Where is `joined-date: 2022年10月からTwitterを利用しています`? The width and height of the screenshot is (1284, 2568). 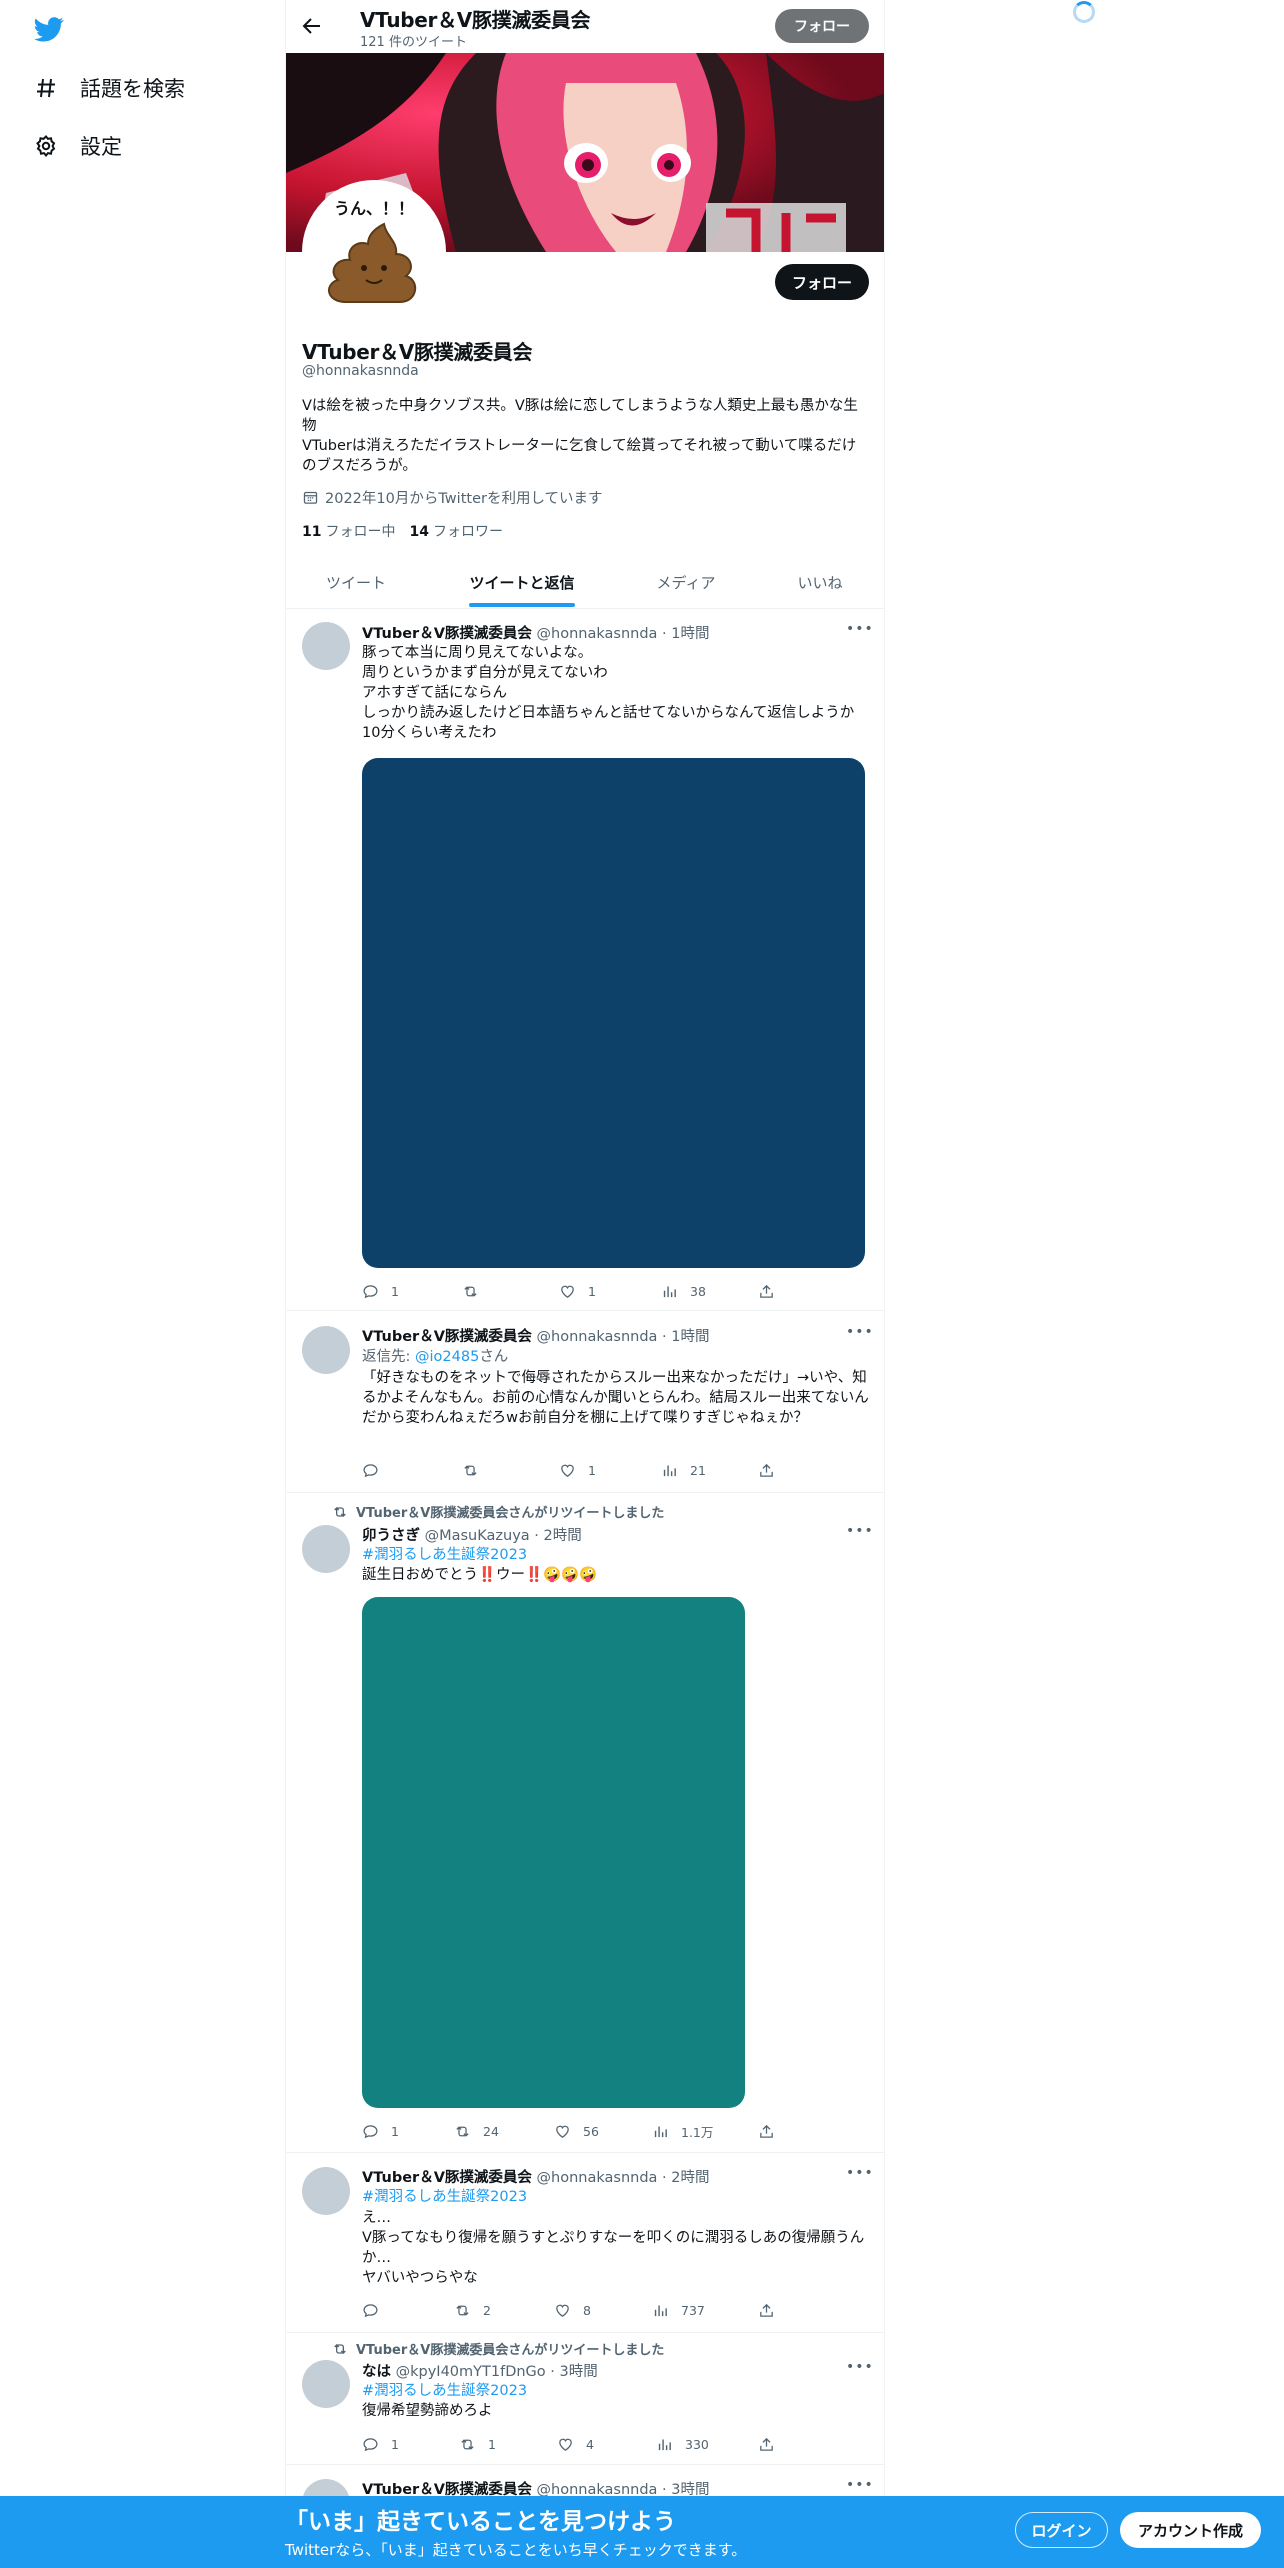 joined-date: 2022年10月からTwitterを利用しています is located at coordinates (452, 497).